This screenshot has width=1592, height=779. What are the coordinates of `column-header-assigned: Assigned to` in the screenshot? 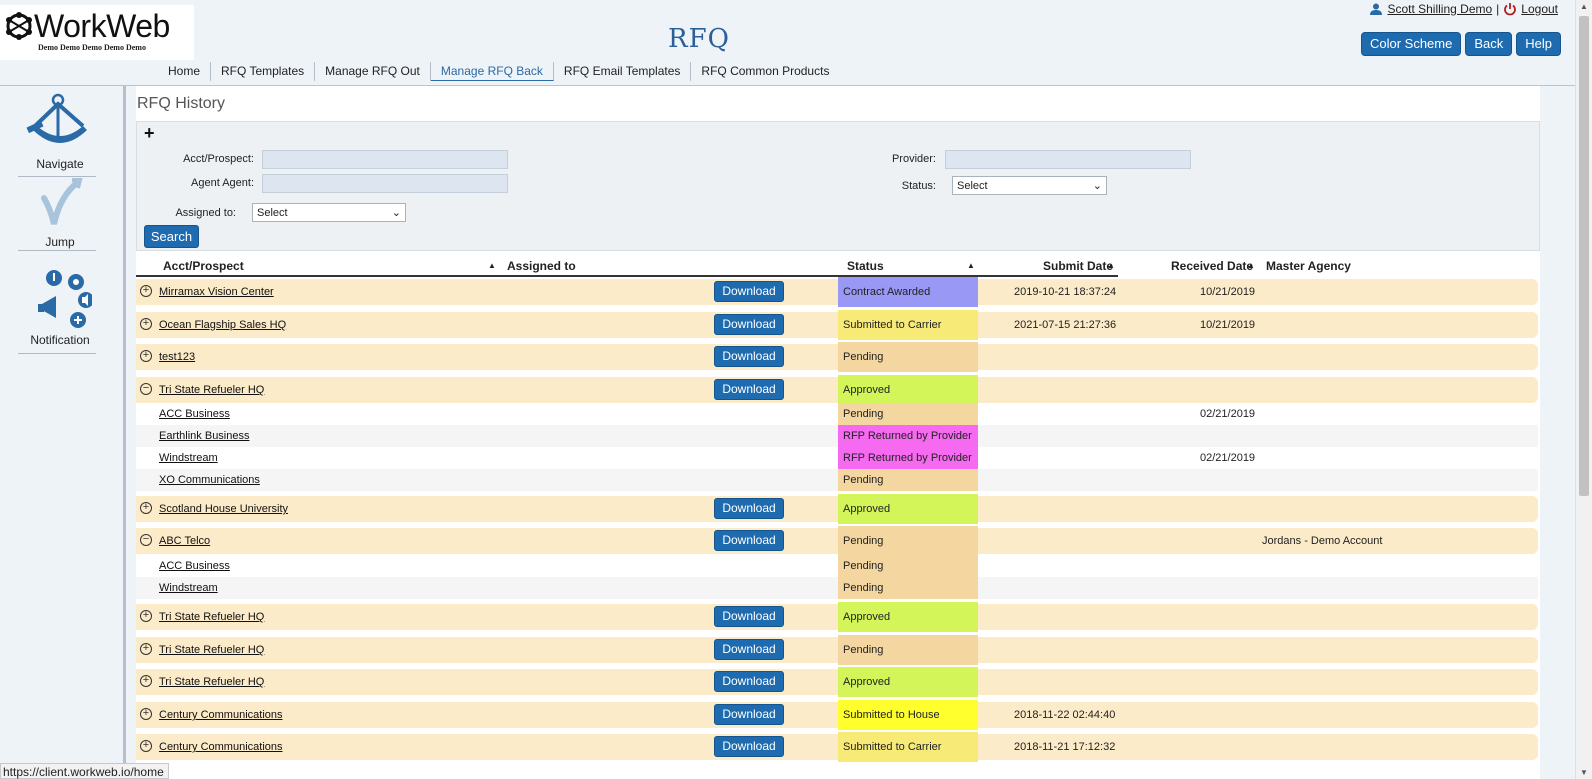 It's located at (541, 266).